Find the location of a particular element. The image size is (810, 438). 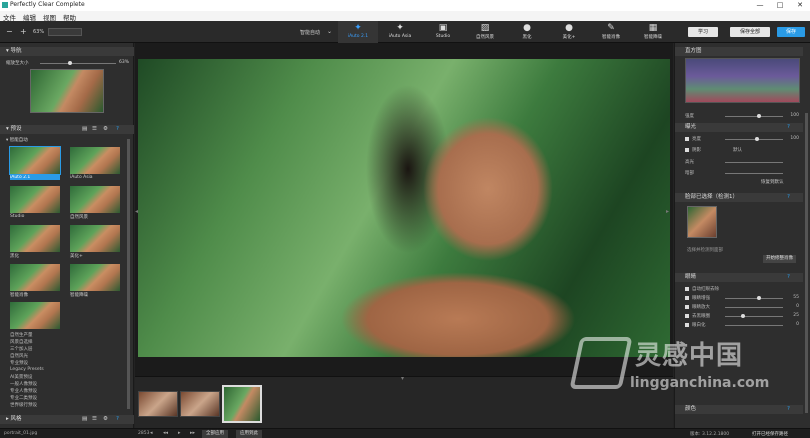

preset-iauto-21-button: ✦ iAuto 2.1 is located at coordinates (358, 32).